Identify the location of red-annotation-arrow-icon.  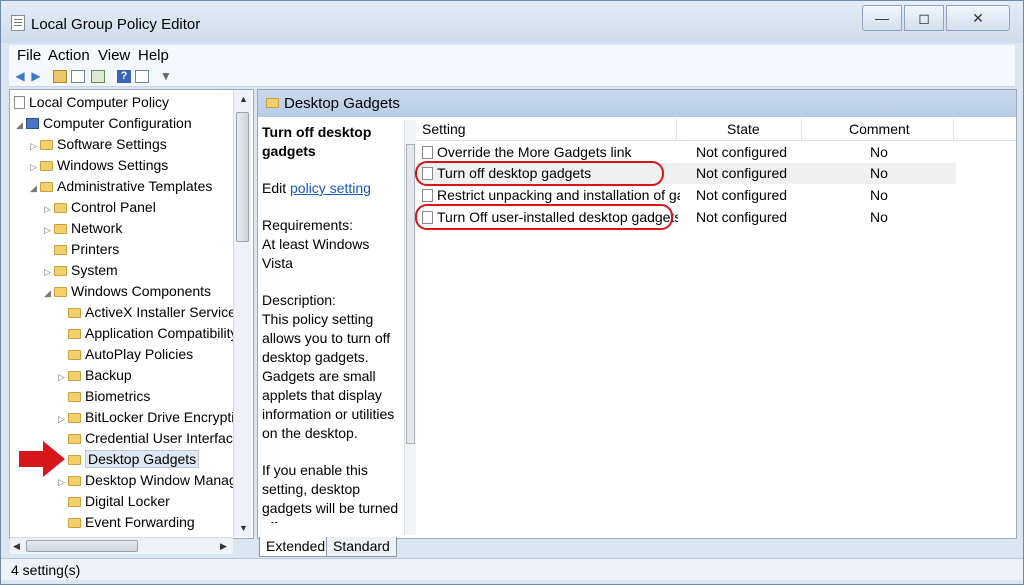
(42, 459).